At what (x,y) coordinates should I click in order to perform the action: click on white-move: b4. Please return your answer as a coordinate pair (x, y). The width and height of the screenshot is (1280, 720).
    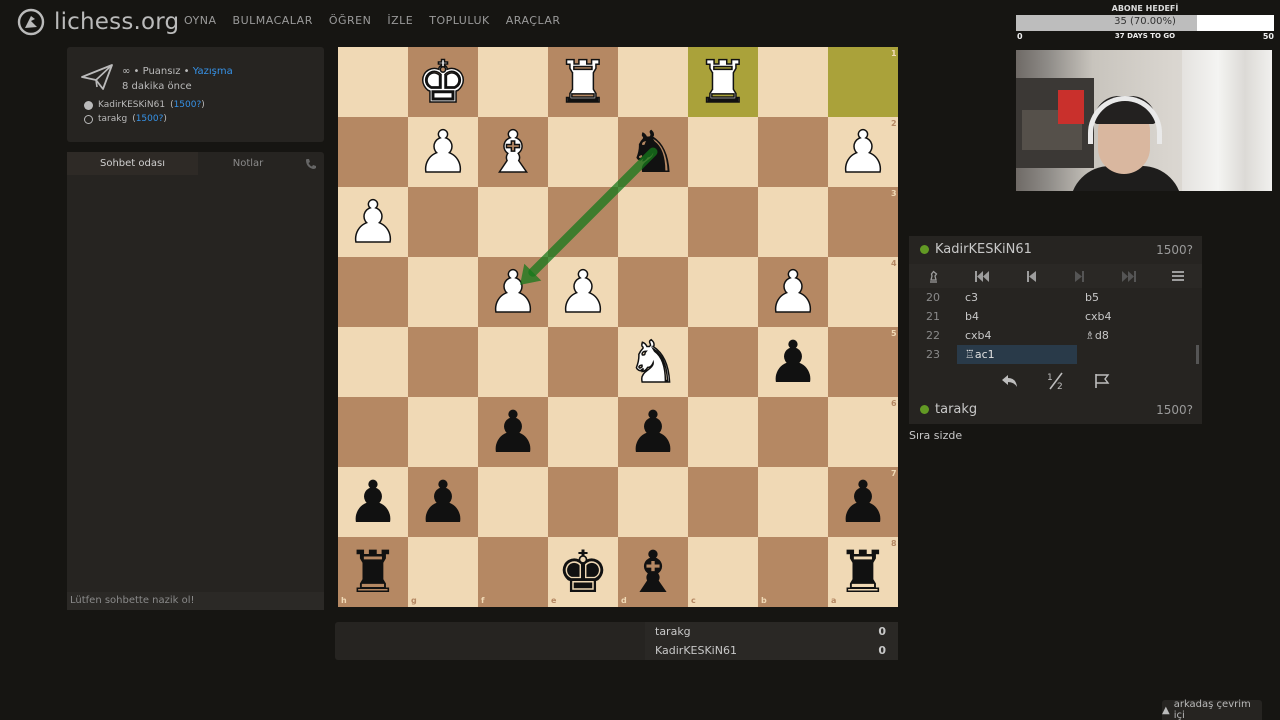
    Looking at the image, I should click on (1017, 316).